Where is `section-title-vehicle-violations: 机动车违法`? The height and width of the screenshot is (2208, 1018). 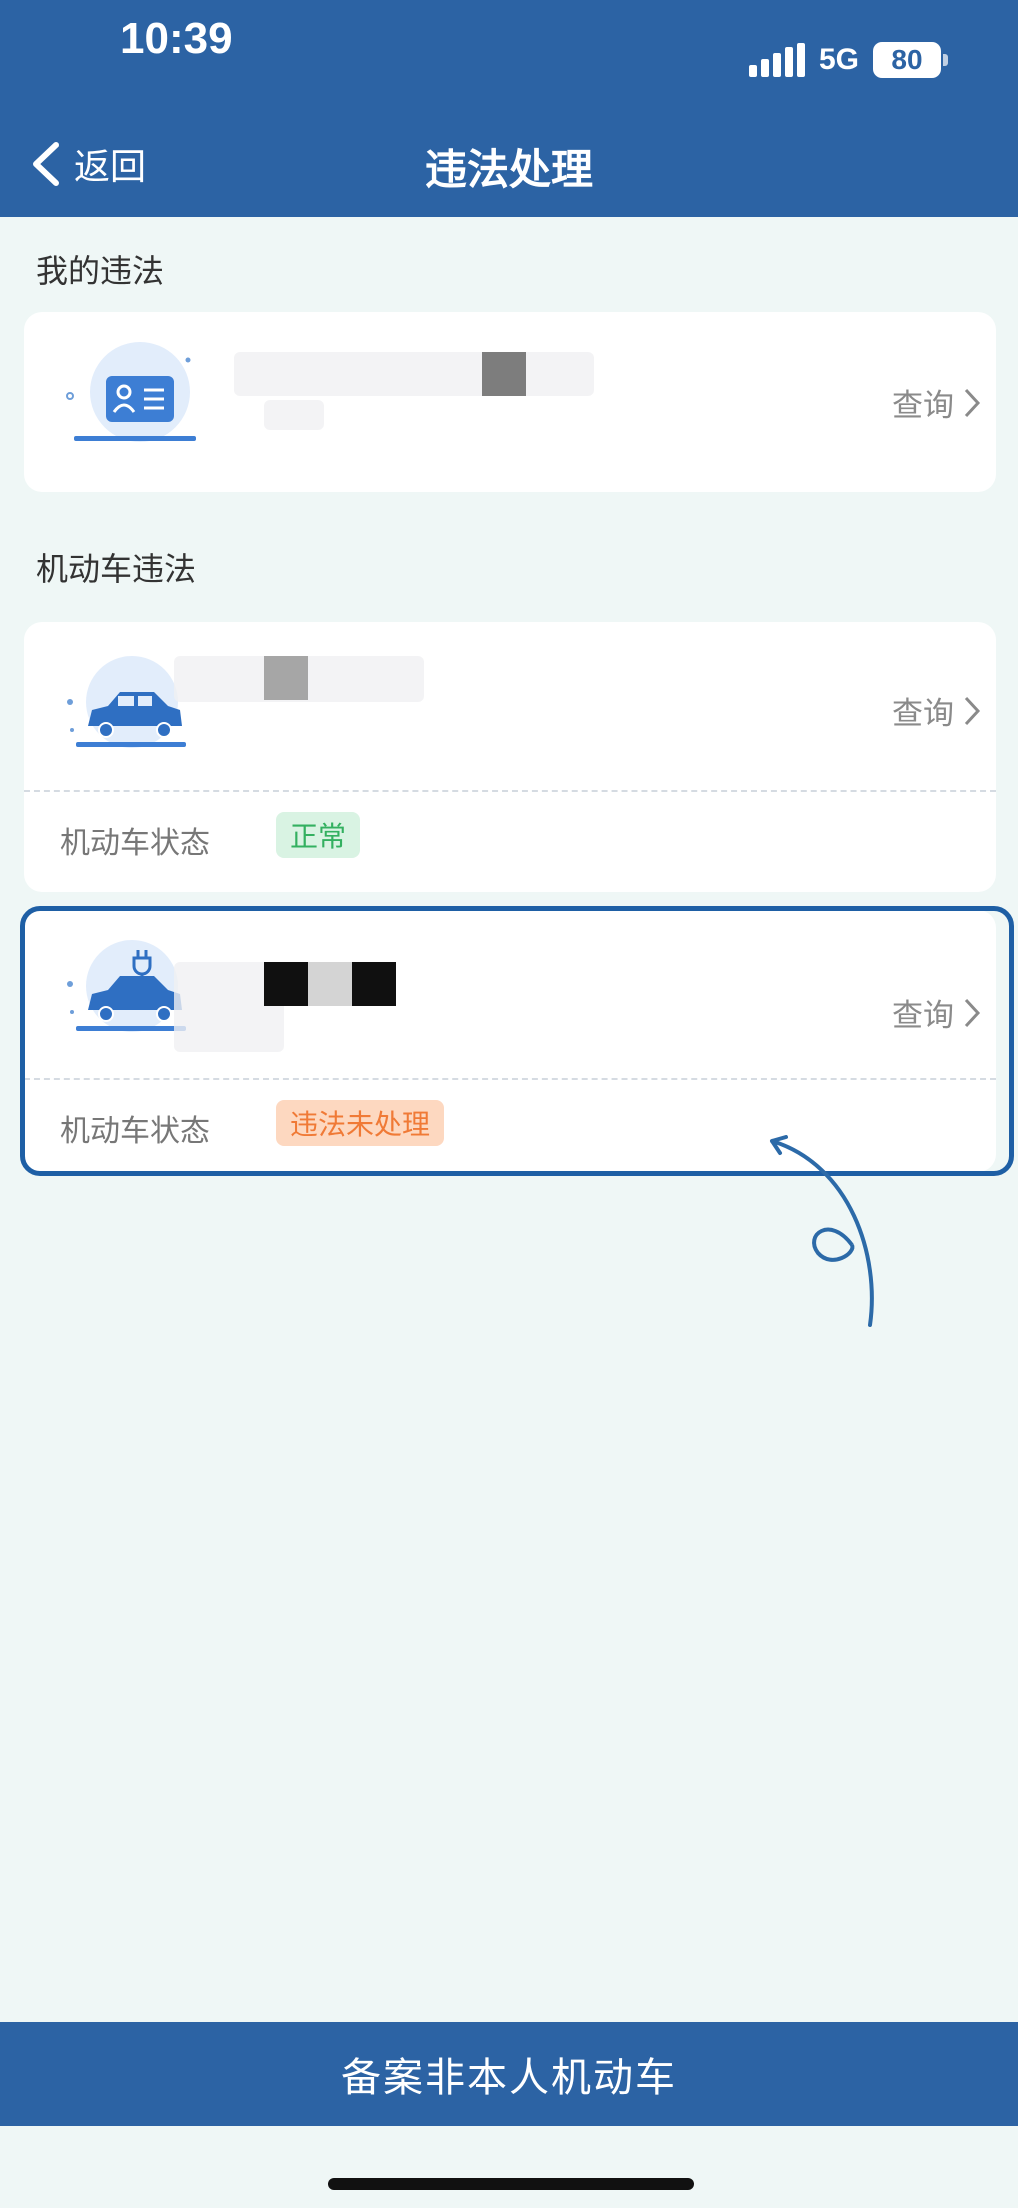
section-title-vehicle-violations: 机动车违法 is located at coordinates (116, 569).